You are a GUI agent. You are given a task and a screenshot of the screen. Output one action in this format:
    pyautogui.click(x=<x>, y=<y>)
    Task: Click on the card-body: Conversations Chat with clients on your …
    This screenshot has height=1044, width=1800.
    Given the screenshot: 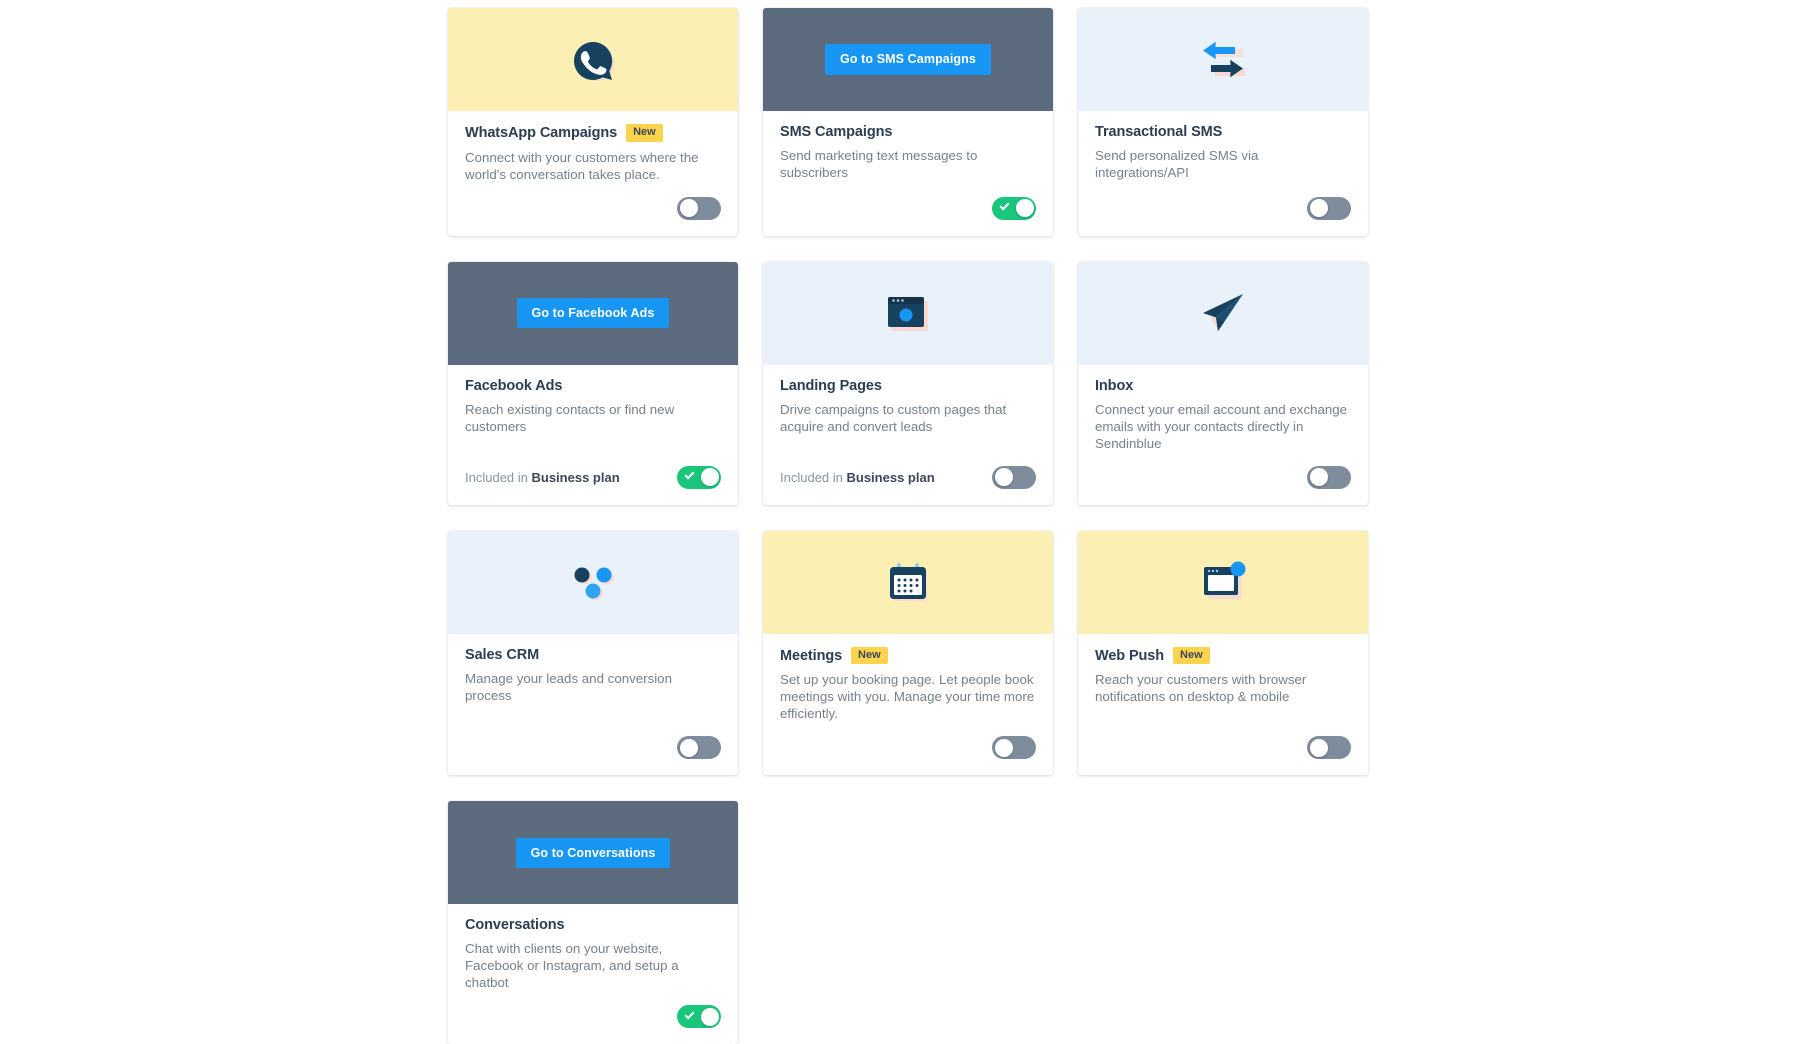 What is the action you would take?
    pyautogui.click(x=593, y=974)
    